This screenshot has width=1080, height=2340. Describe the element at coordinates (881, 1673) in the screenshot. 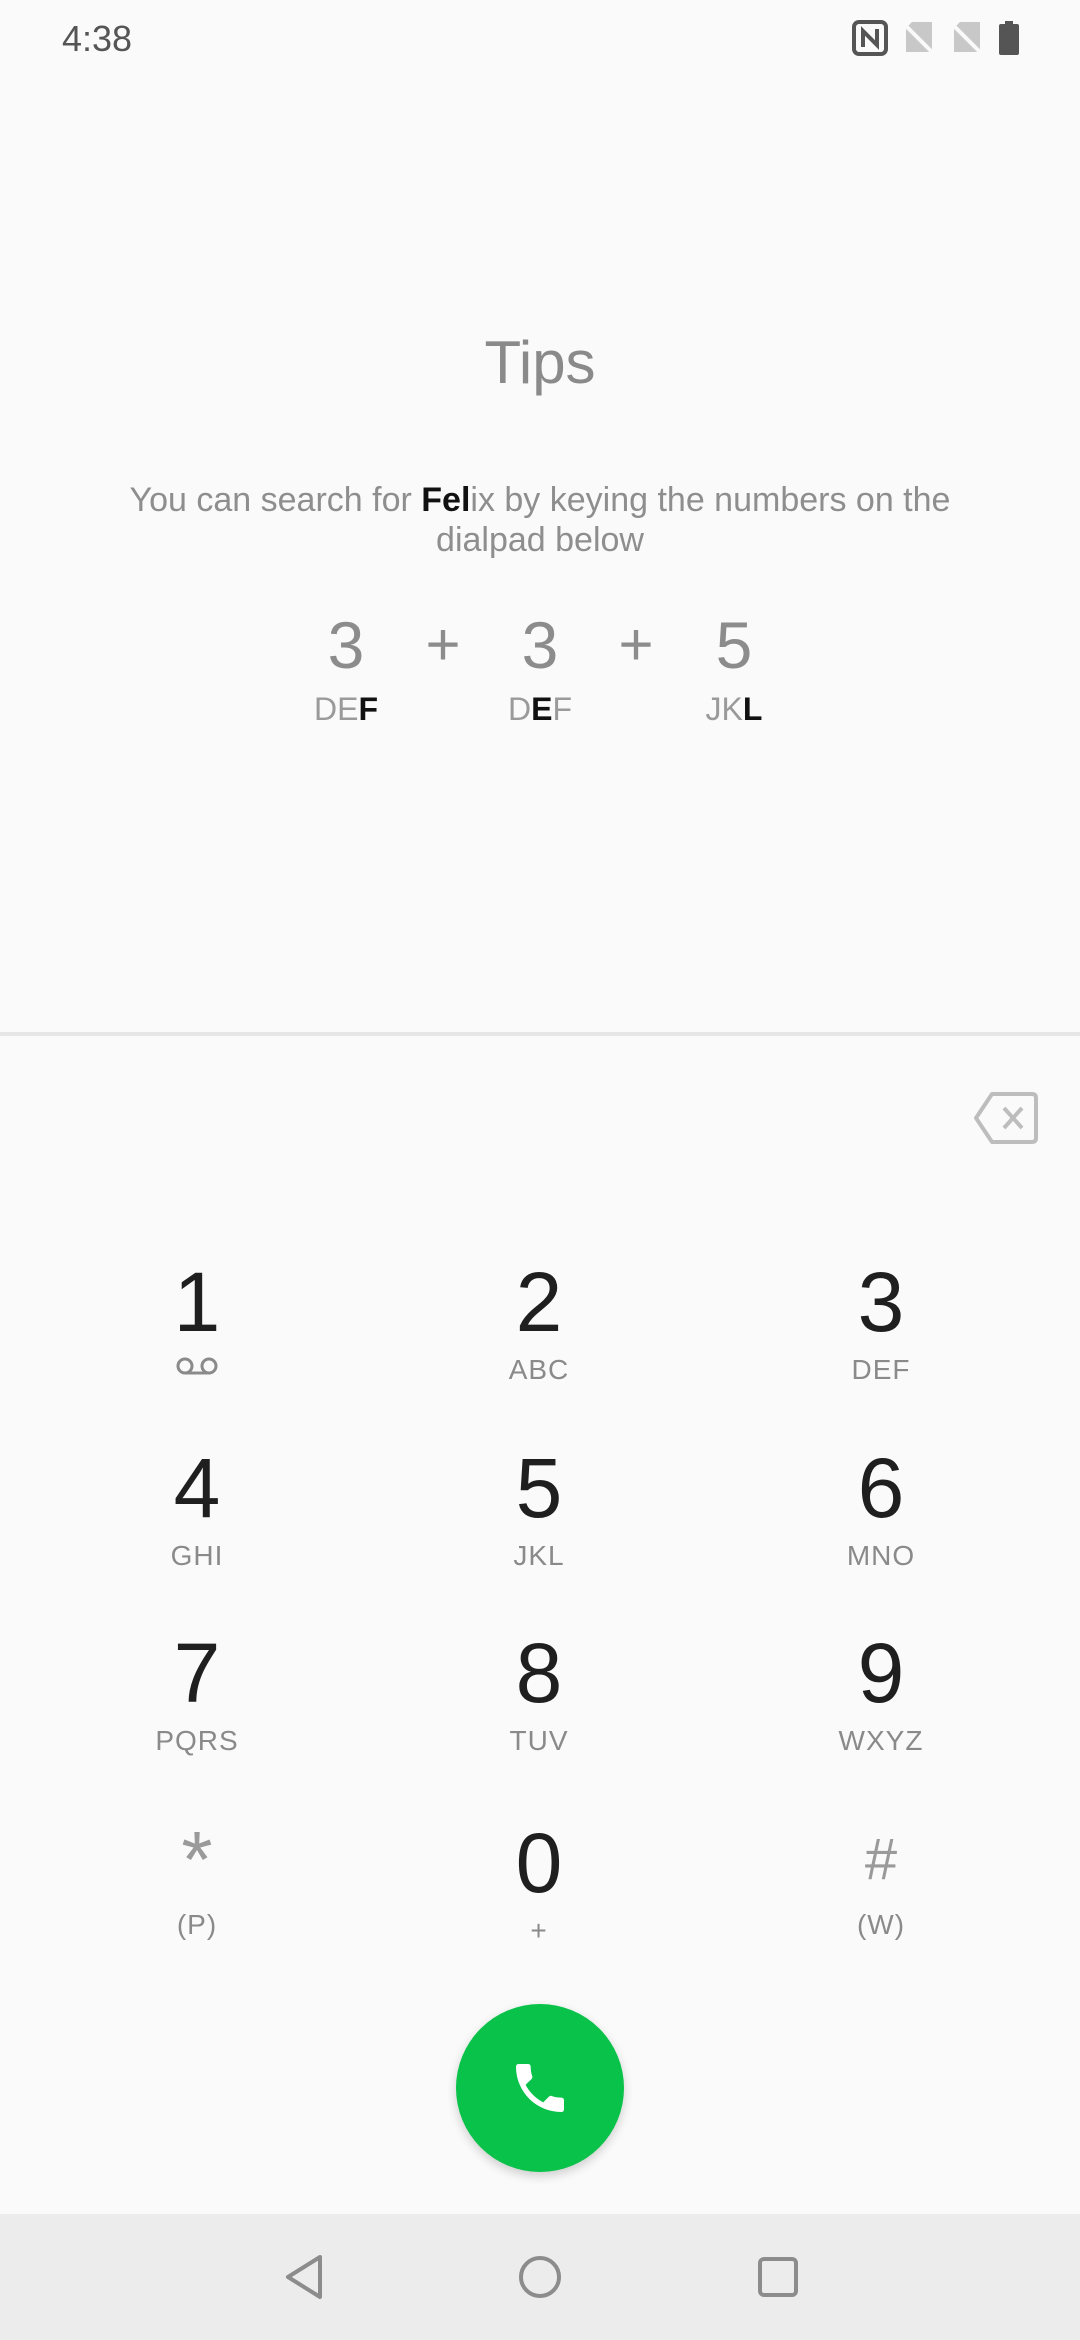

I see `key-digit: 9` at that location.